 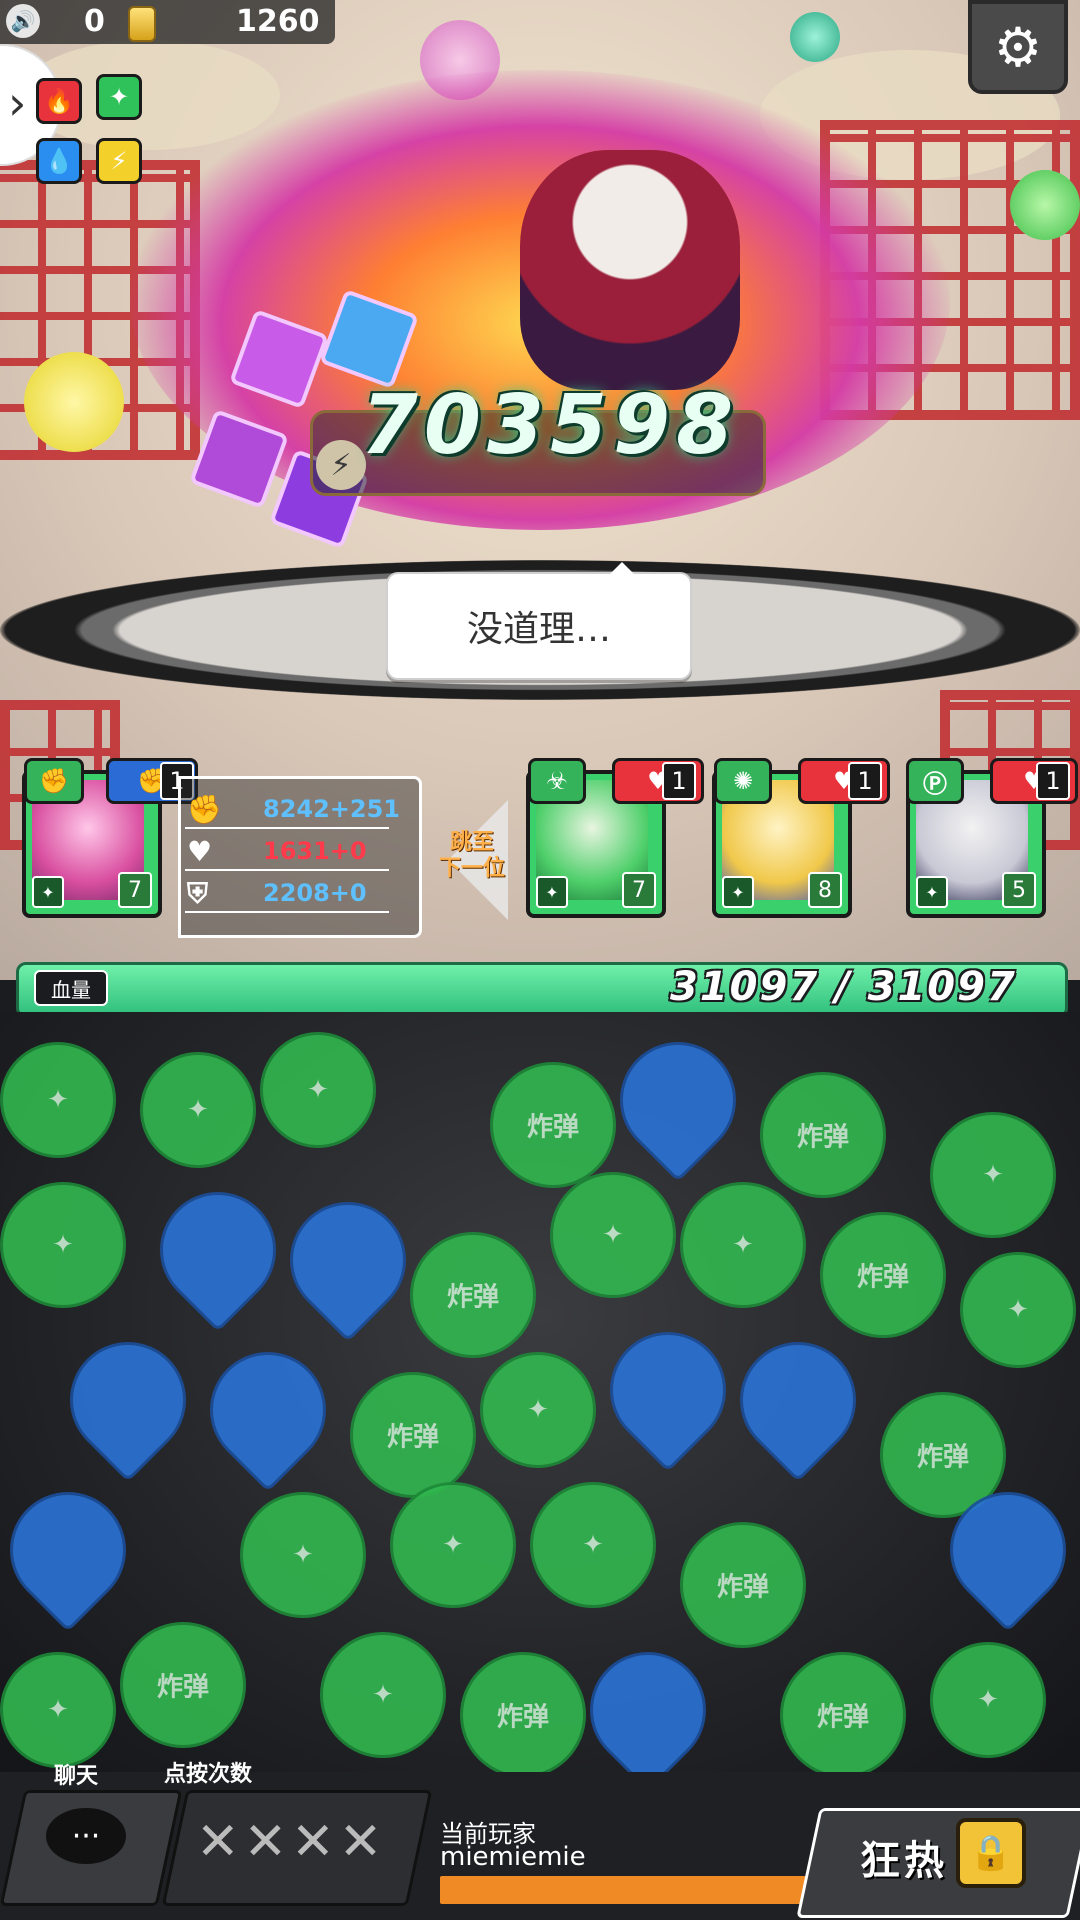 I want to click on fist-icon: ✊, so click(x=204, y=809).